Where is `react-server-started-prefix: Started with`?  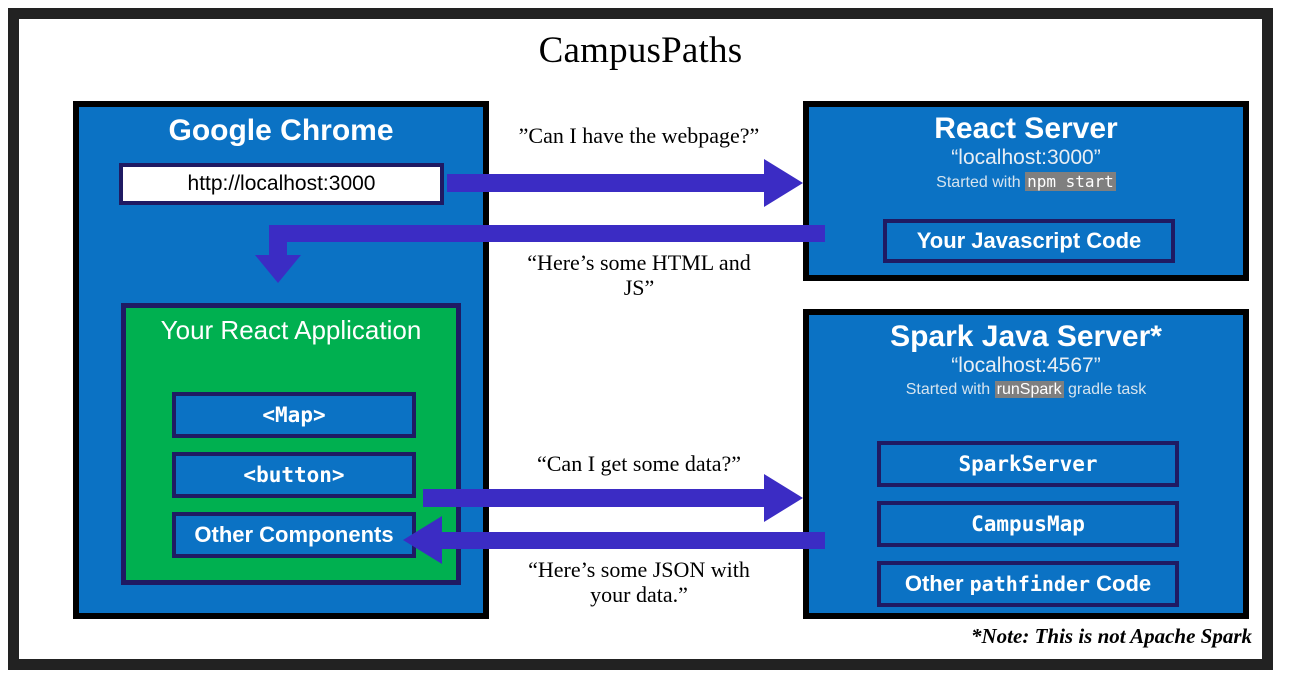 react-server-started-prefix: Started with is located at coordinates (978, 182).